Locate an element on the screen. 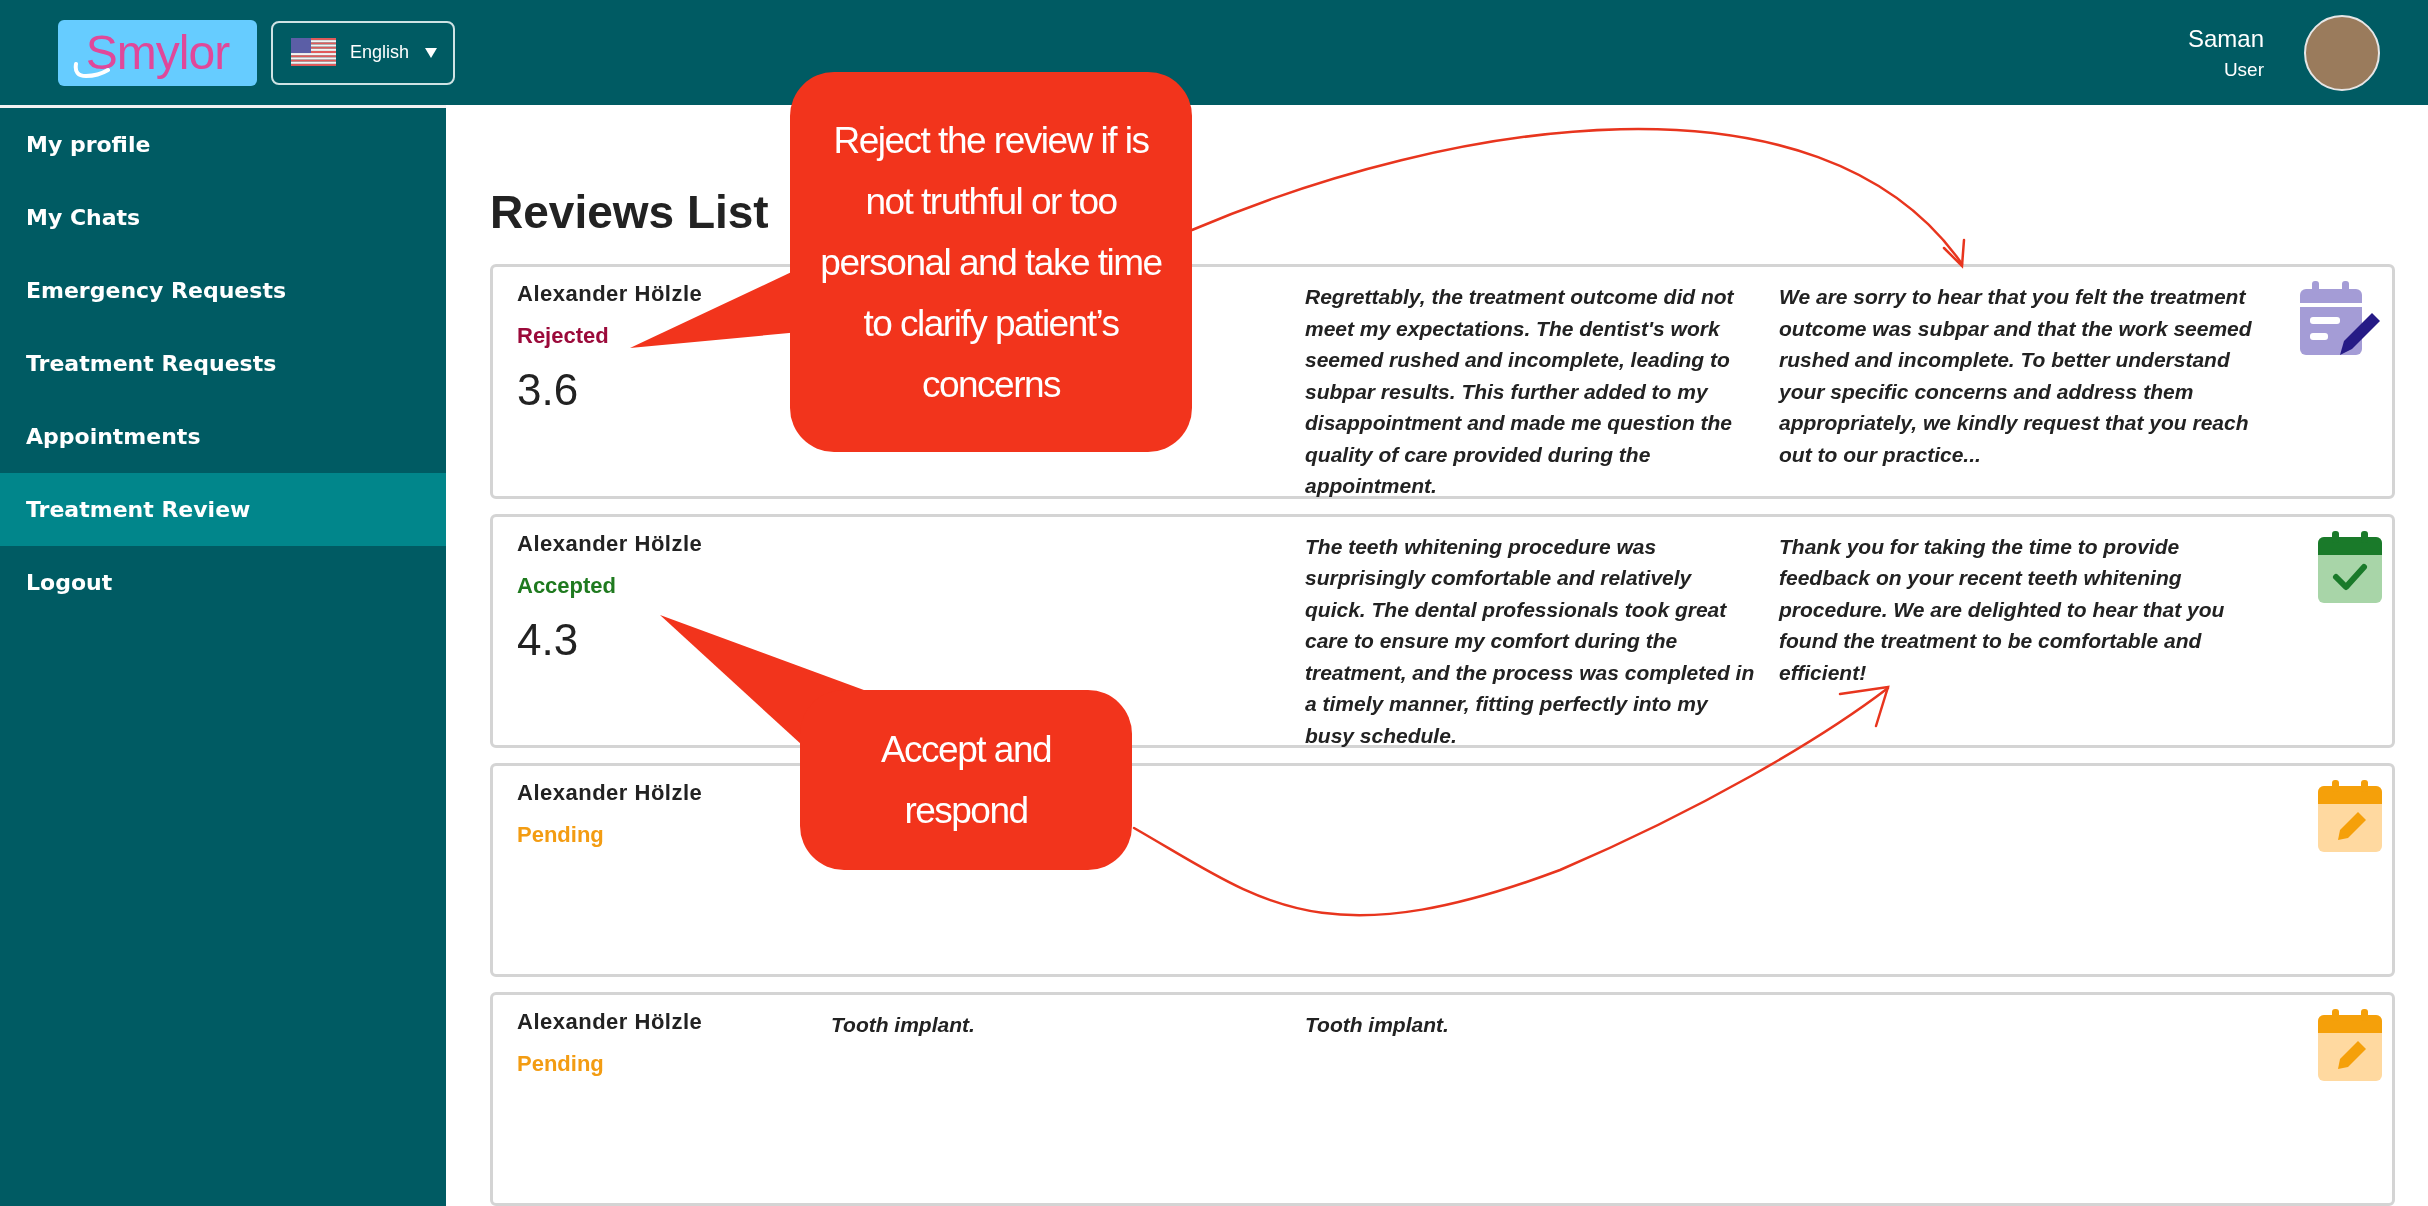  user-role: User is located at coordinates (2243, 69).